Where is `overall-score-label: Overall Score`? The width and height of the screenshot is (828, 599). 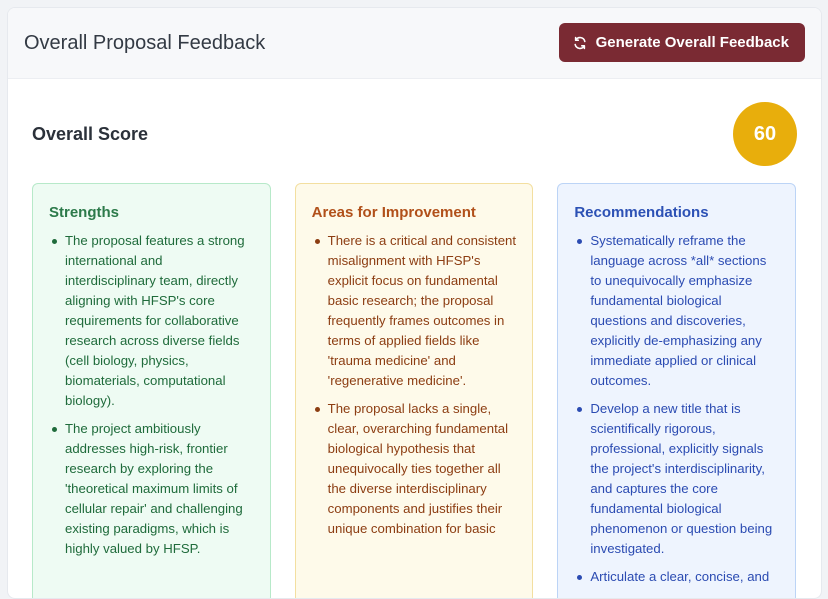 overall-score-label: Overall Score is located at coordinates (90, 134).